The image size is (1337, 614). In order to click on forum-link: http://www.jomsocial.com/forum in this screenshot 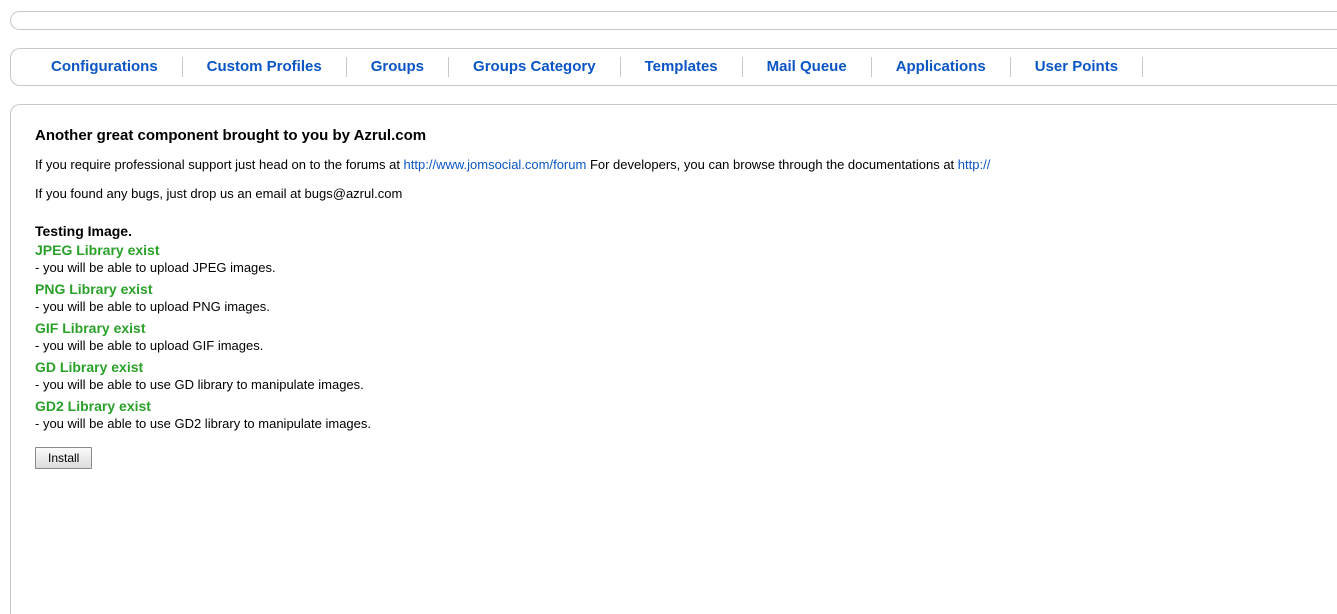, I will do `click(495, 164)`.